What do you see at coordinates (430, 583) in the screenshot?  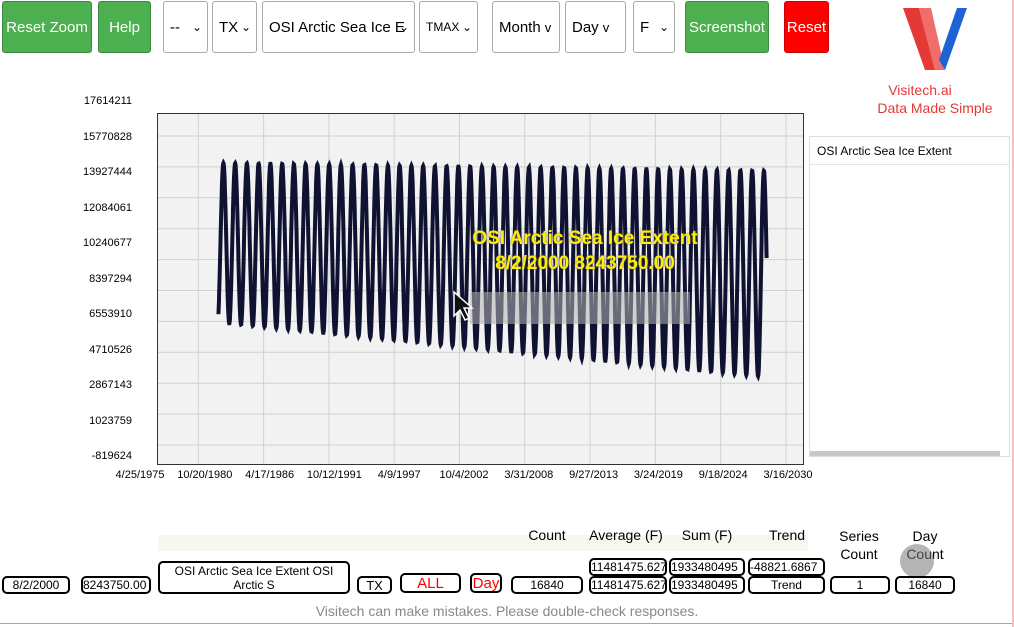 I see `all-button: ALL` at bounding box center [430, 583].